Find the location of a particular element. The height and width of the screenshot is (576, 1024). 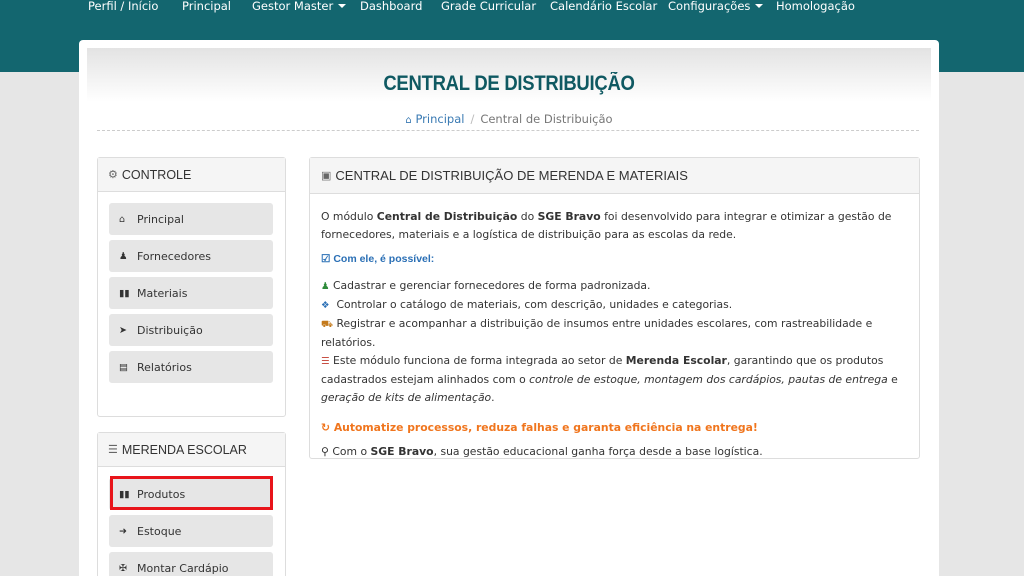

sidebar-item-estoque: ➜ Estoque is located at coordinates (191, 531).